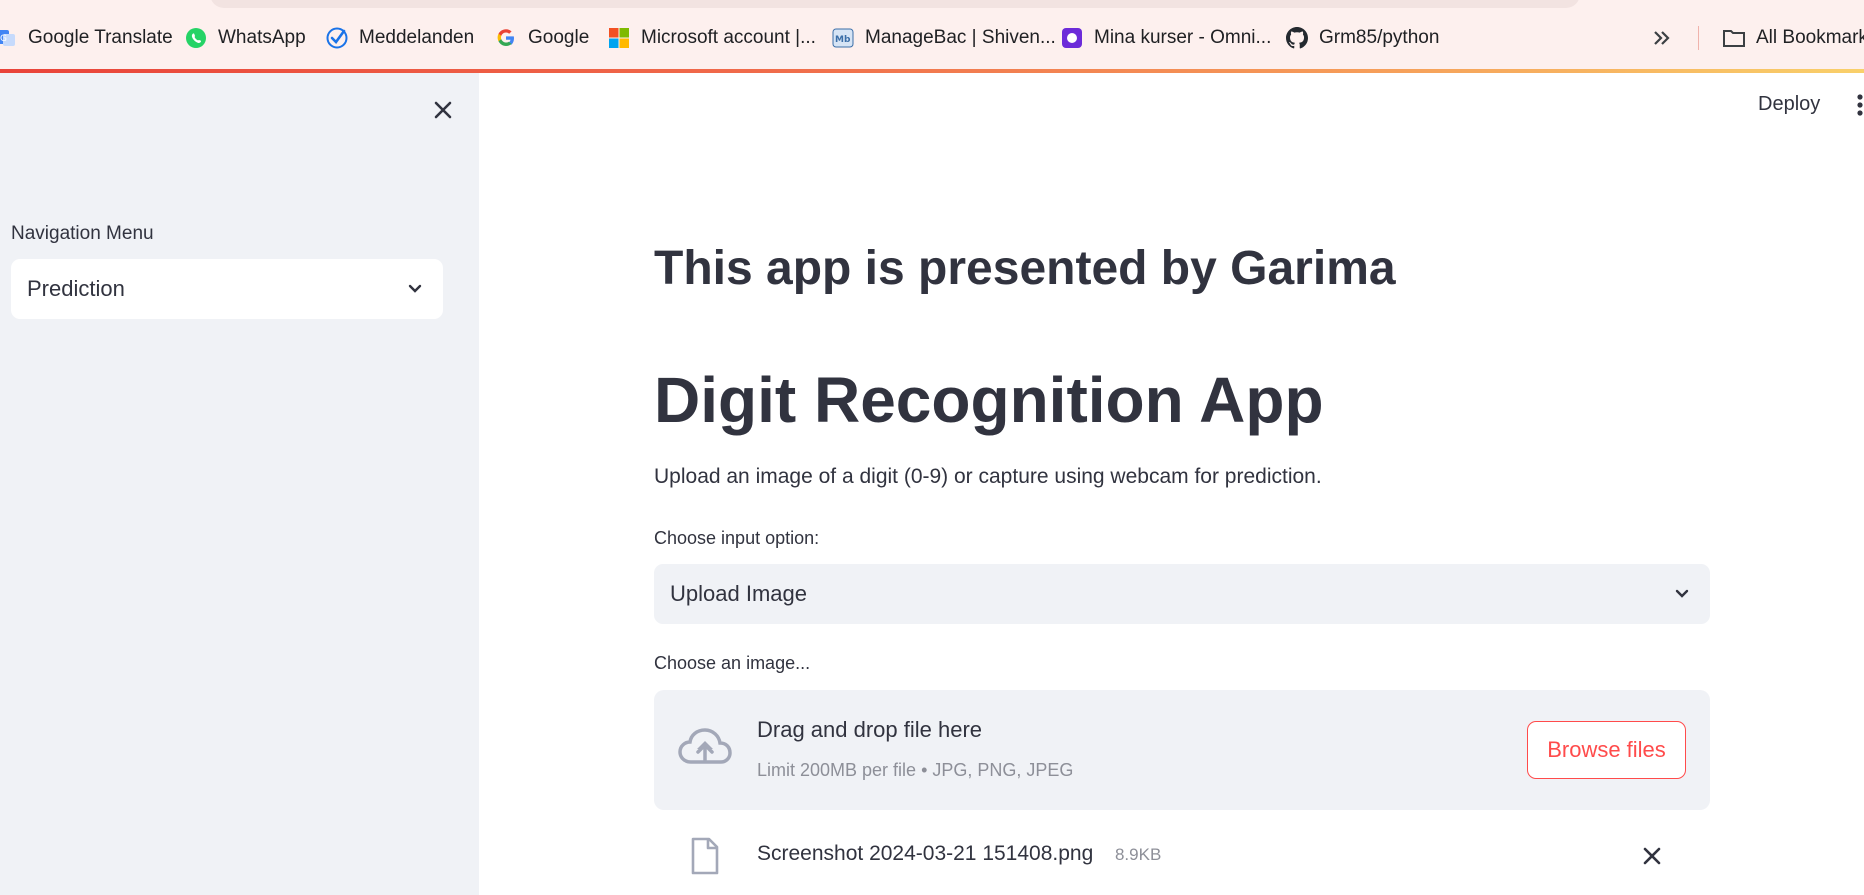 The height and width of the screenshot is (895, 1864). I want to click on all-bookmarks-label: All Bookmarks, so click(1810, 37).